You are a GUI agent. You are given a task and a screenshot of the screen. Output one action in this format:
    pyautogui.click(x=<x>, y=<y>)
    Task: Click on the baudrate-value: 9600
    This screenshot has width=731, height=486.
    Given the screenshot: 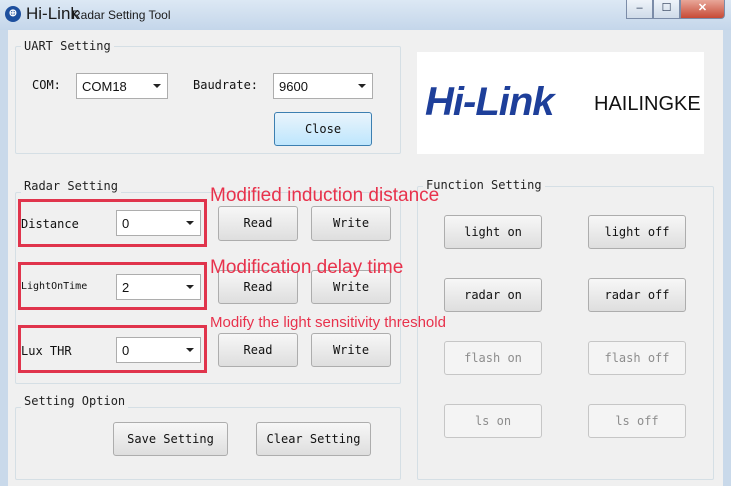 What is the action you would take?
    pyautogui.click(x=293, y=86)
    